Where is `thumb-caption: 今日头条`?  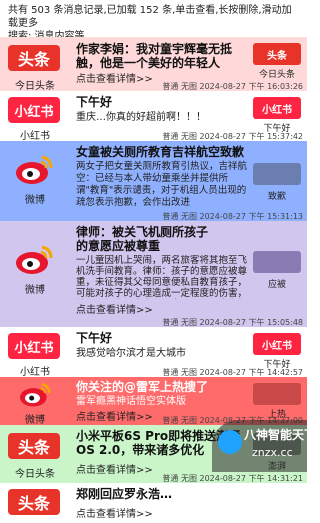 thumb-caption: 今日头条 is located at coordinates (276, 75).